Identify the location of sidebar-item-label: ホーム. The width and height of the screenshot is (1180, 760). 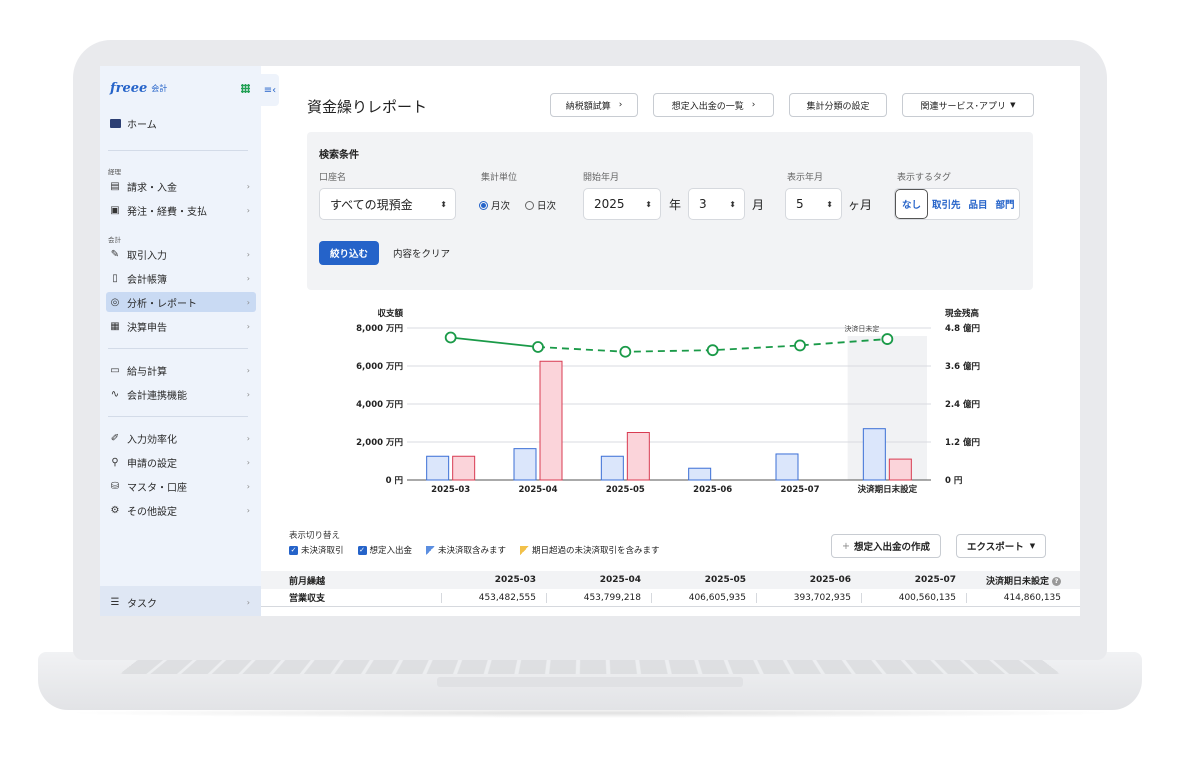
(142, 125).